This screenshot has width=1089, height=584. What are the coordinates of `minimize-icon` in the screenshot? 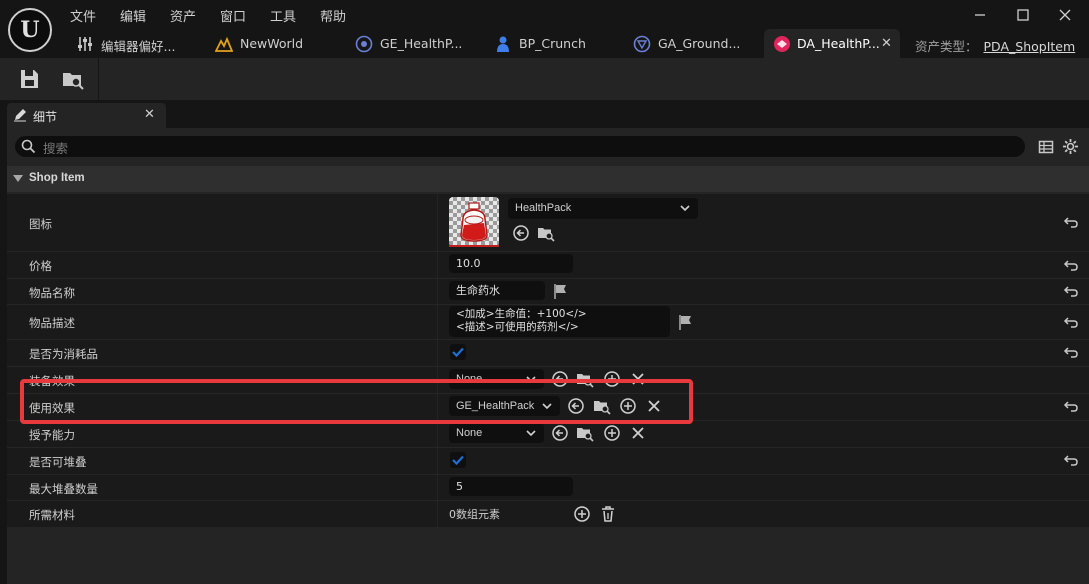 It's located at (980, 15).